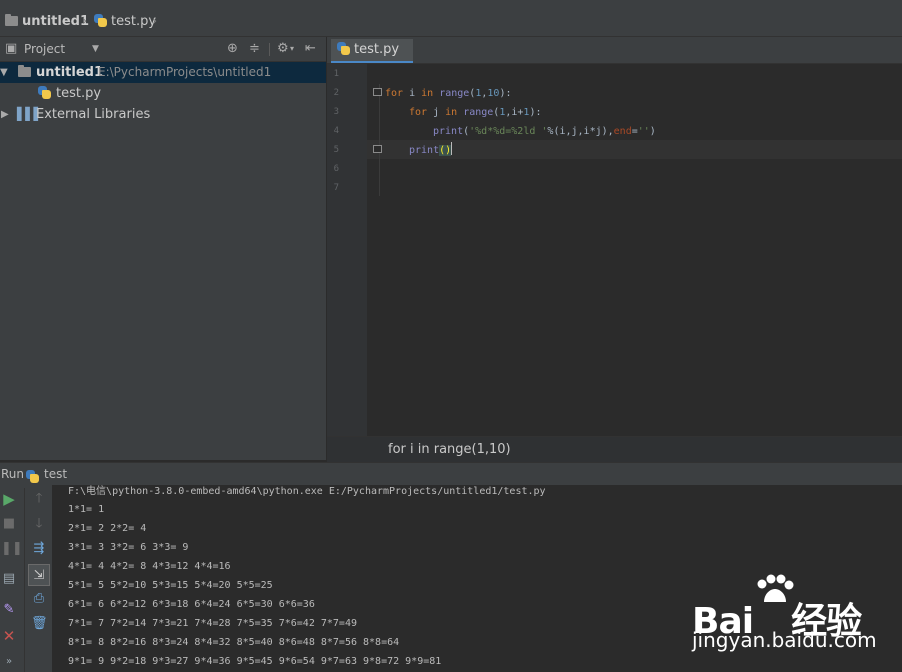 This screenshot has height=672, width=902. I want to click on console-line: 3*1= 3 3*2= 6 3*3= 9, so click(128, 547).